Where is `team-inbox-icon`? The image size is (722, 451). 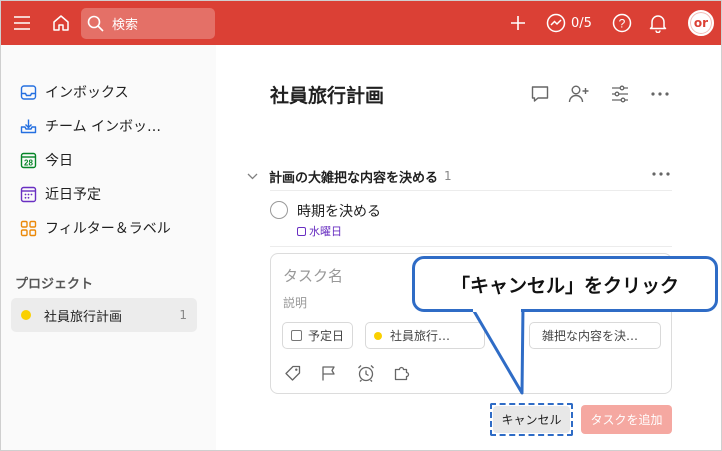
team-inbox-icon is located at coordinates (28, 126).